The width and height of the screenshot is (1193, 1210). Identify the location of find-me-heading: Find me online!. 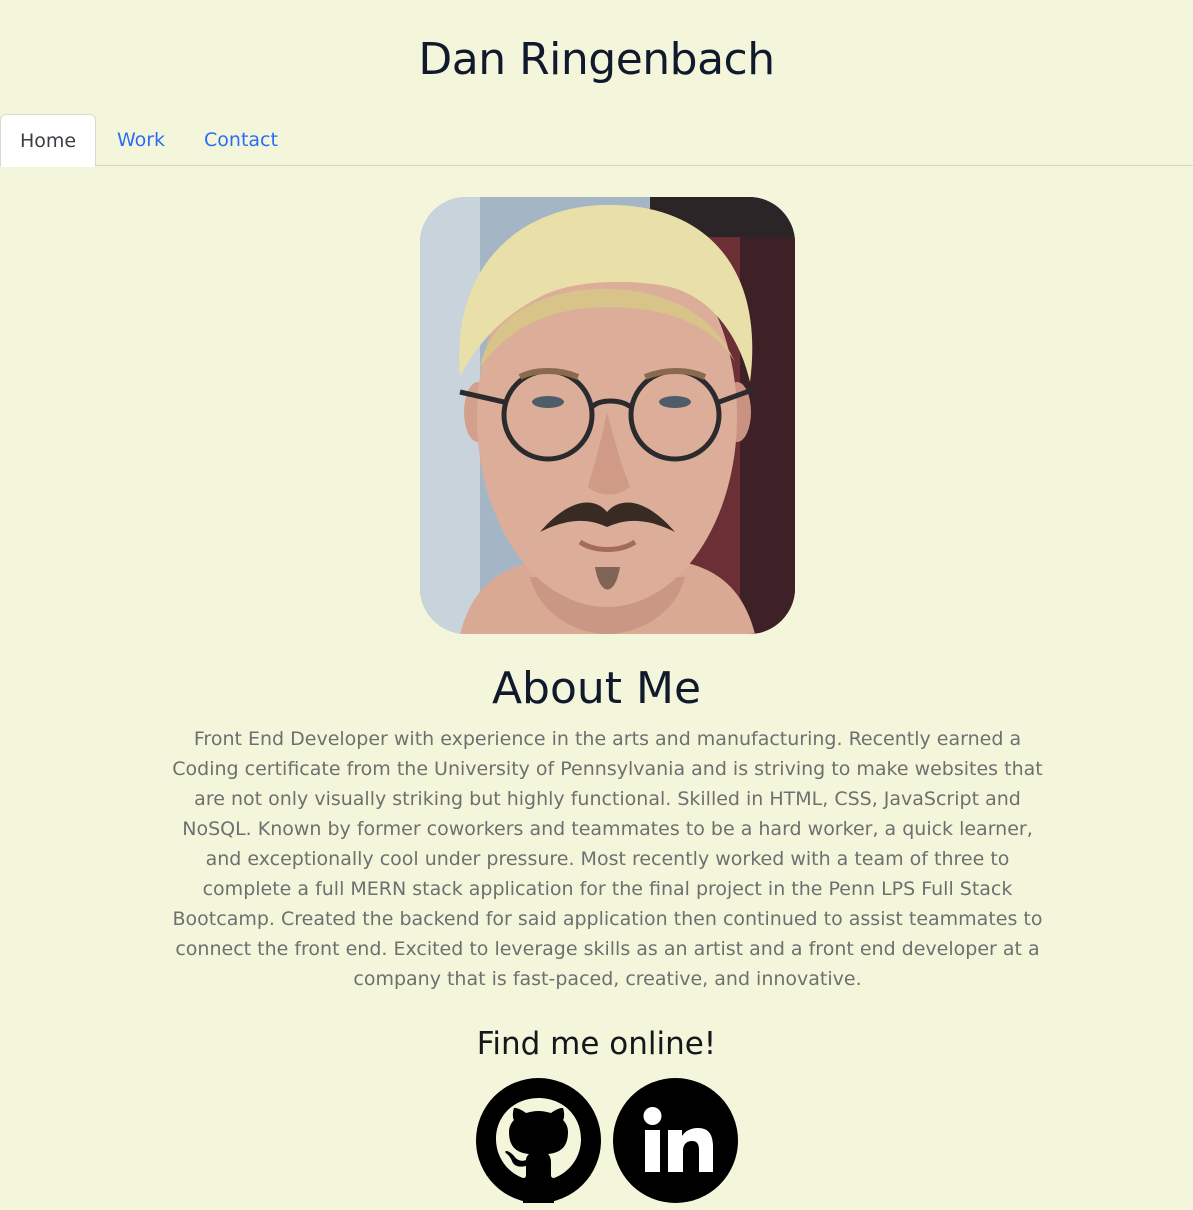
(596, 1044).